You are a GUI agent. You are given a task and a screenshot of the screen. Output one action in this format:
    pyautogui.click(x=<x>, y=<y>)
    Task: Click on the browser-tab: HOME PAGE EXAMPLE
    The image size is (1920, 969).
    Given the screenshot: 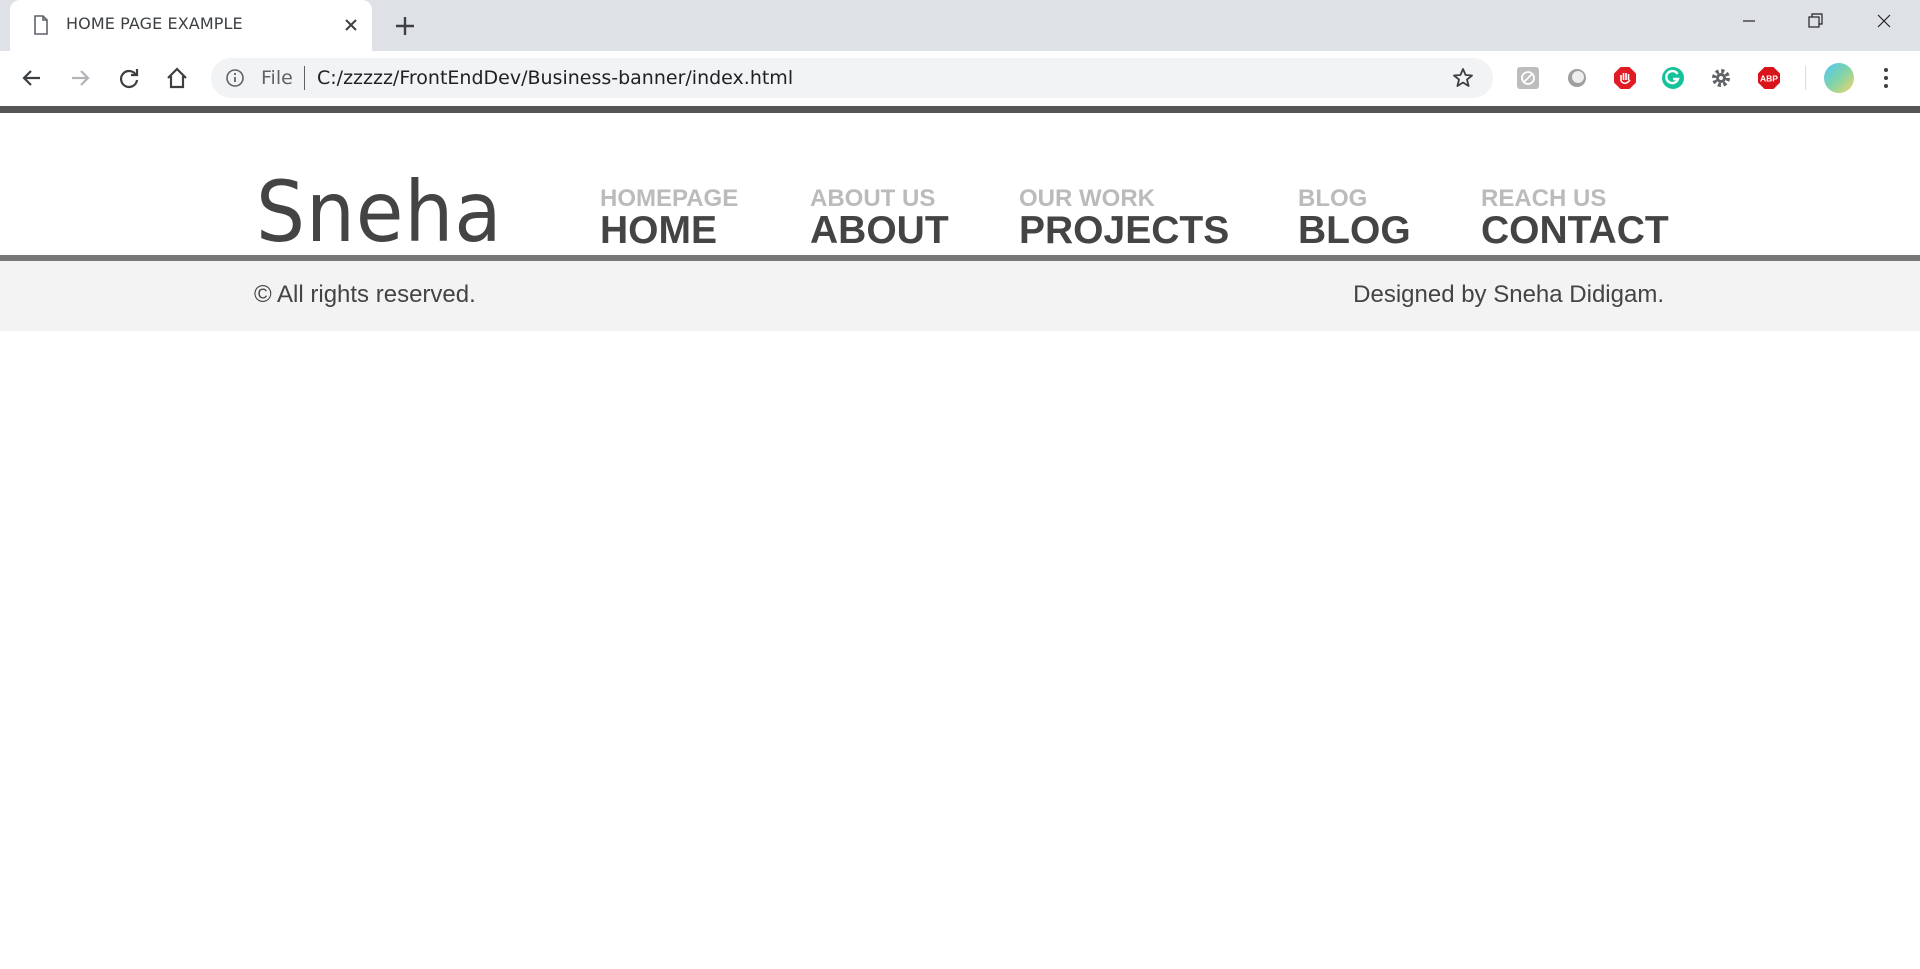 What is the action you would take?
    pyautogui.click(x=191, y=25)
    